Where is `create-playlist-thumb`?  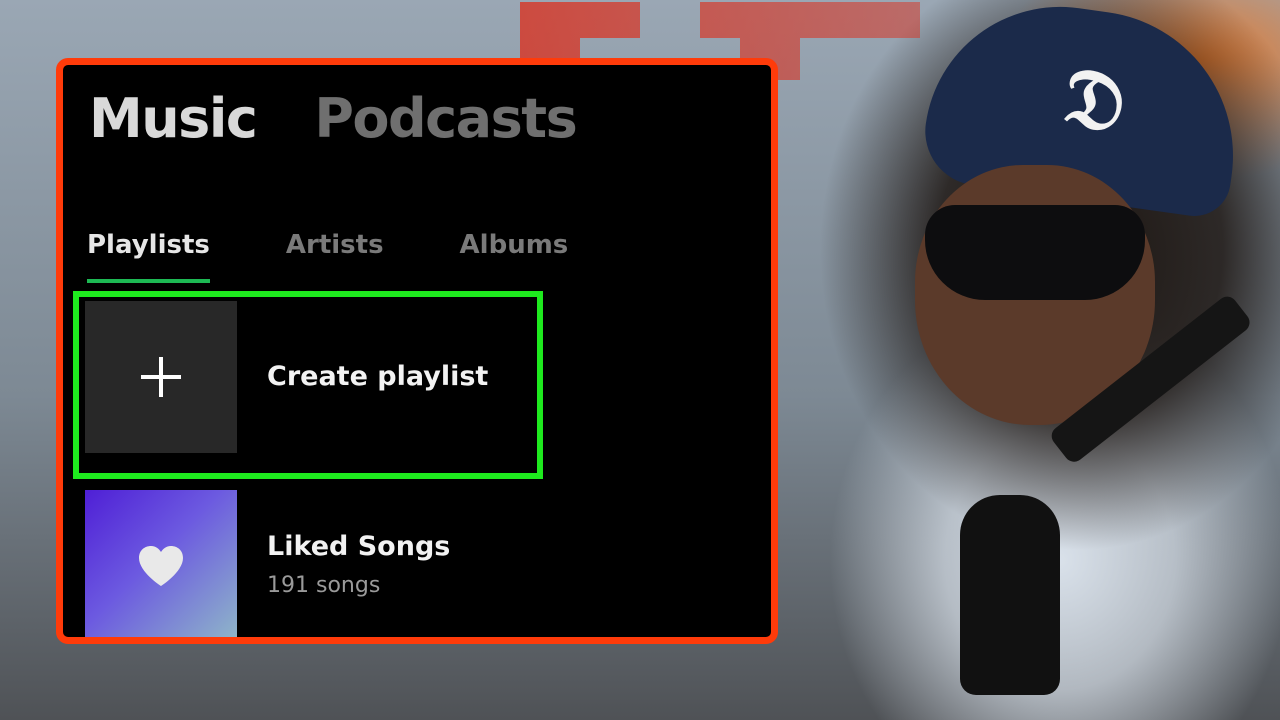
create-playlist-thumb is located at coordinates (161, 377).